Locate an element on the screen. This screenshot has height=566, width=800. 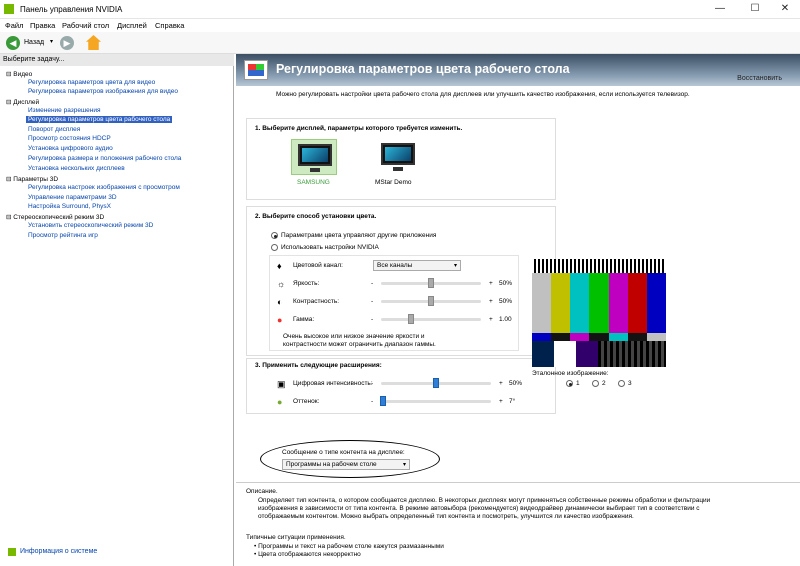
contrast-slider is located at coordinates (431, 301).